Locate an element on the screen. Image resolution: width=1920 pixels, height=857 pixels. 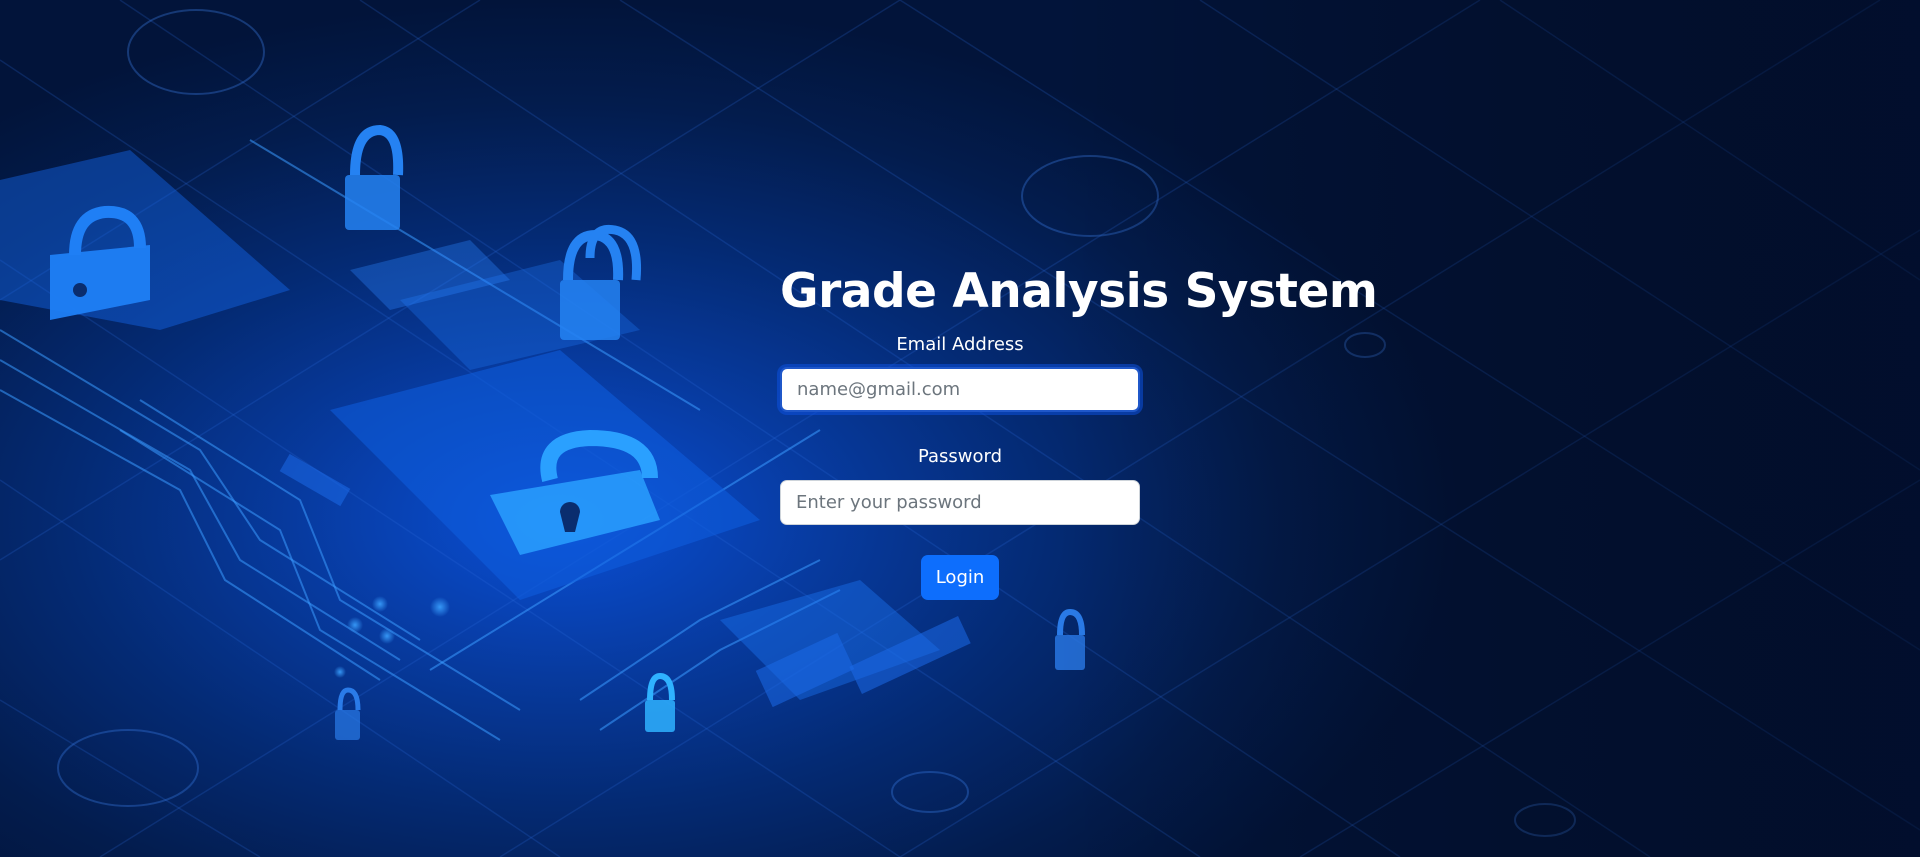
email-field is located at coordinates (960, 389).